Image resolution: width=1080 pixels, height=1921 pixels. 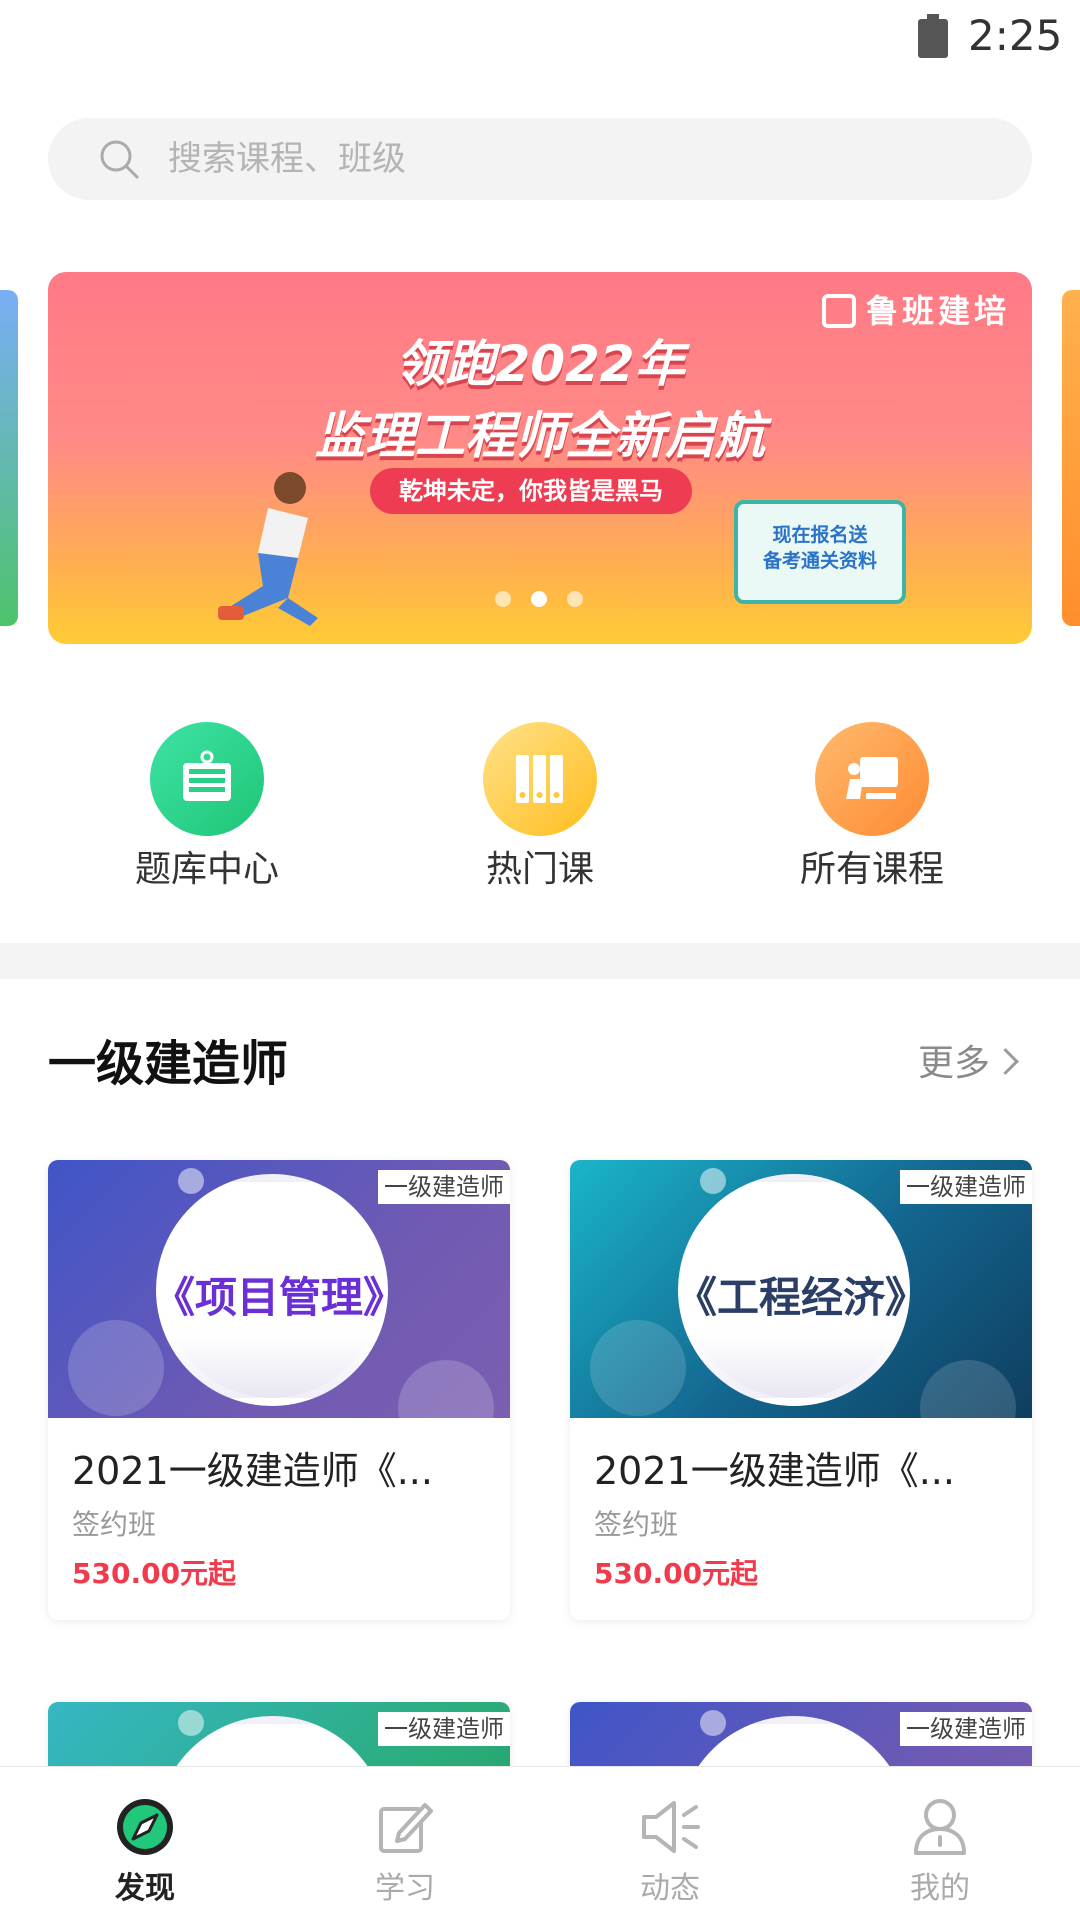 I want to click on compass-icon, so click(x=145, y=1827).